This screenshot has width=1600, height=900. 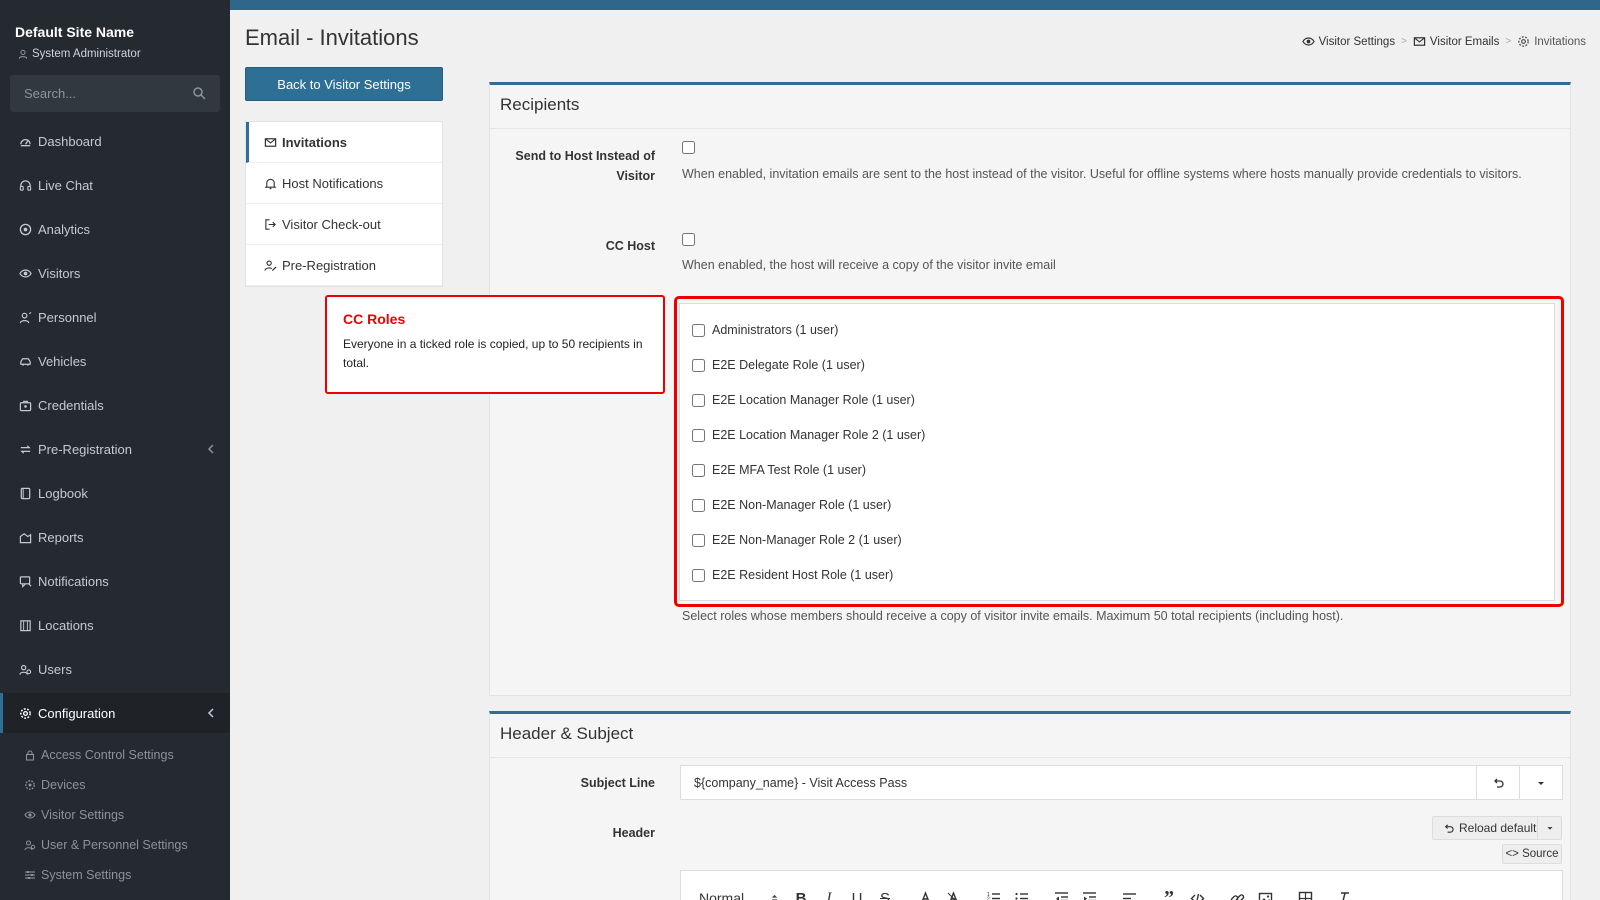 What do you see at coordinates (829, 894) in the screenshot?
I see `italic-button: I` at bounding box center [829, 894].